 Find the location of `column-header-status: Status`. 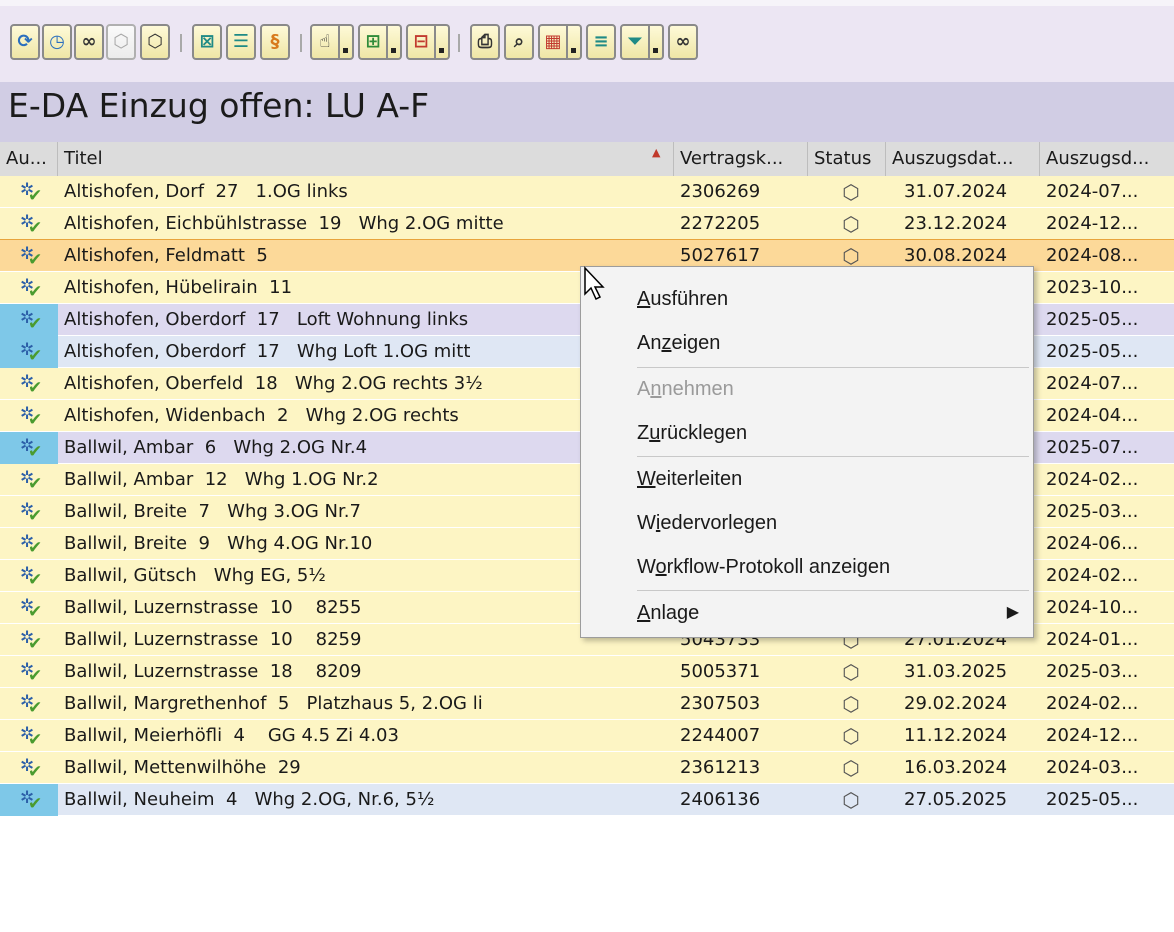

column-header-status: Status is located at coordinates (847, 159).